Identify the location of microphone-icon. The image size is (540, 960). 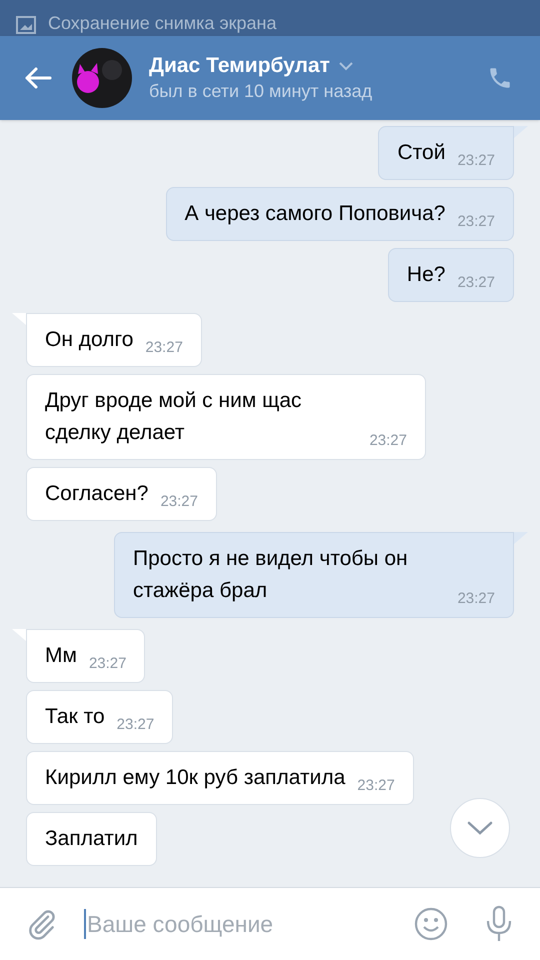
(499, 924).